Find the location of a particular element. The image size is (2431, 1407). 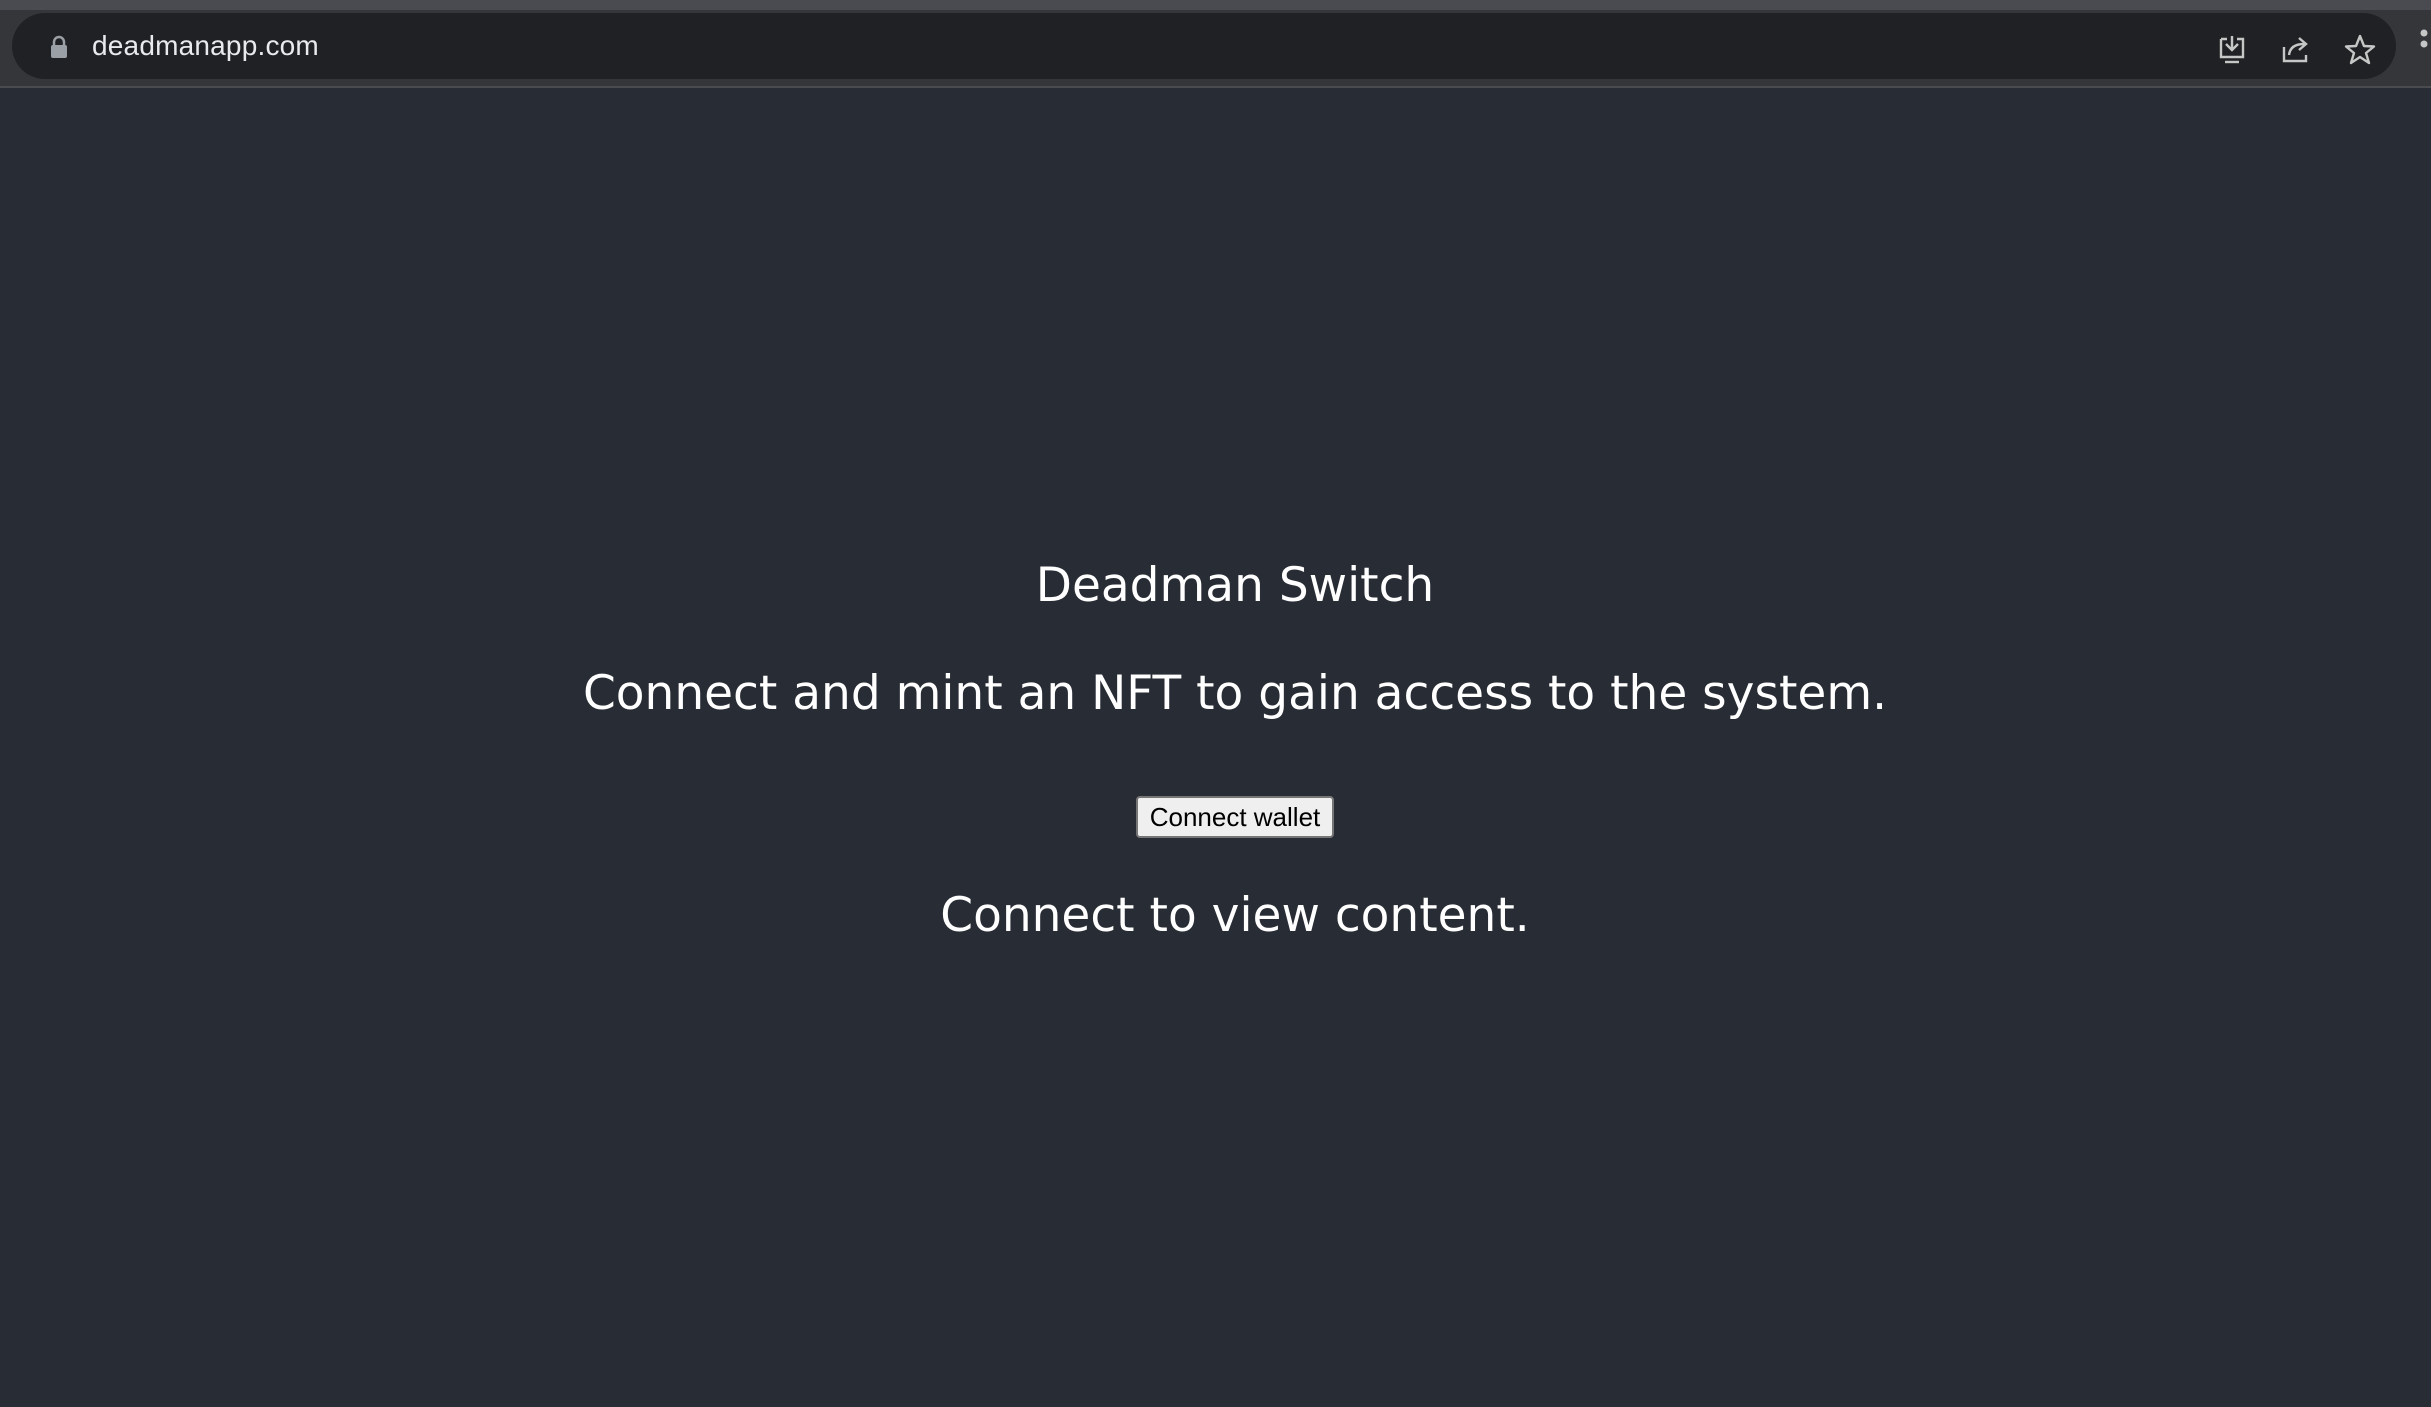

browser-toolbar: deadmanapp.com is located at coordinates (1215, 44).